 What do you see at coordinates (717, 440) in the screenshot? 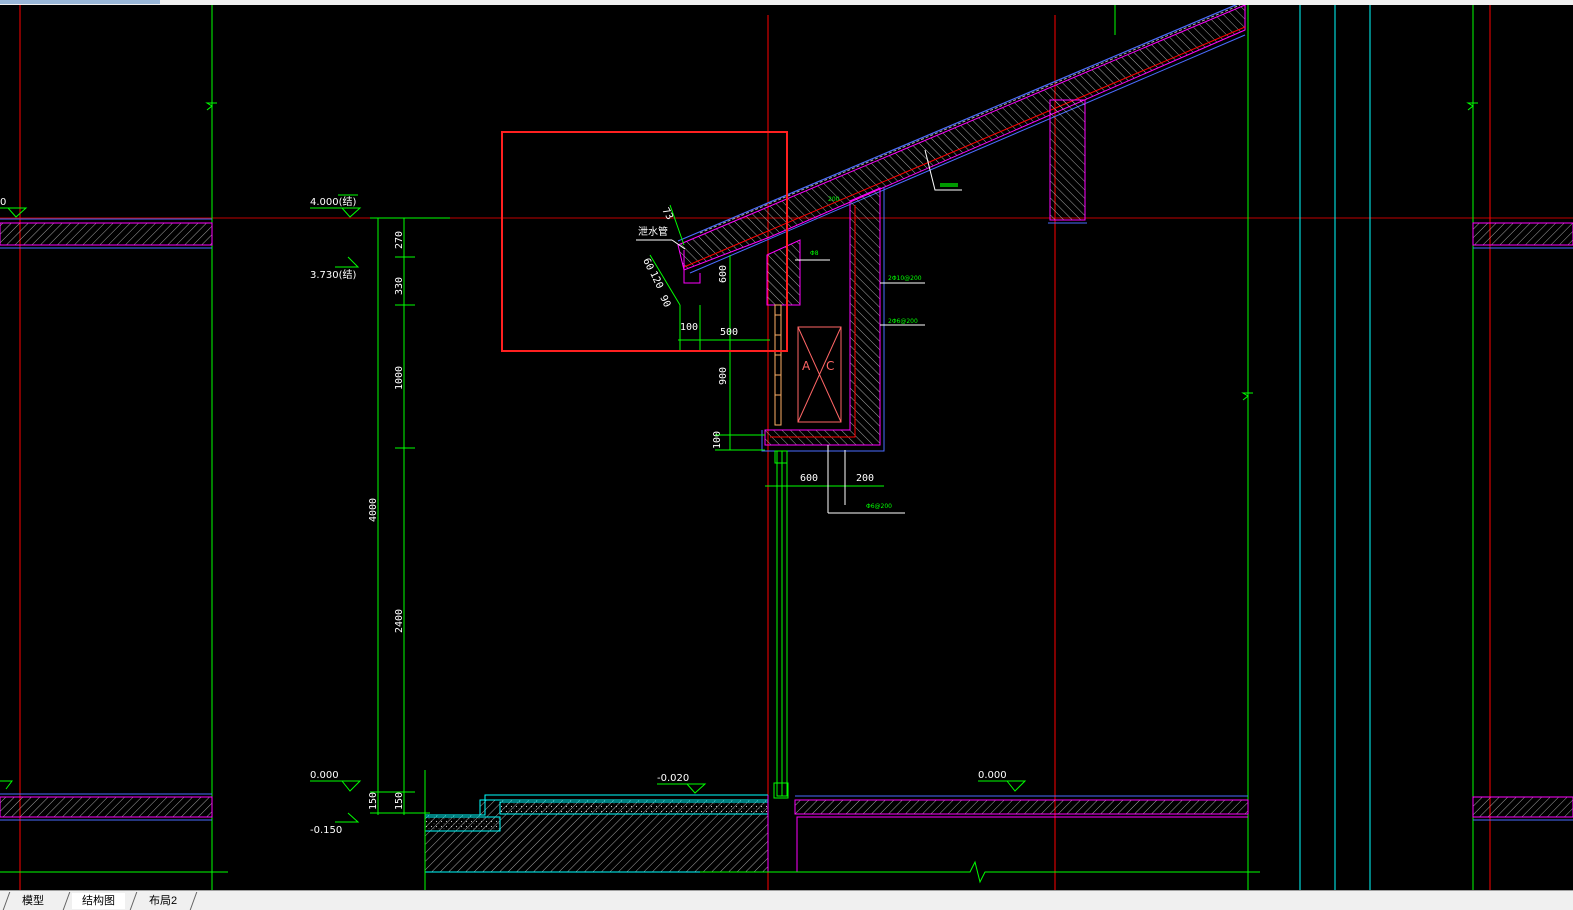
I see `dim-100-b: 100` at bounding box center [717, 440].